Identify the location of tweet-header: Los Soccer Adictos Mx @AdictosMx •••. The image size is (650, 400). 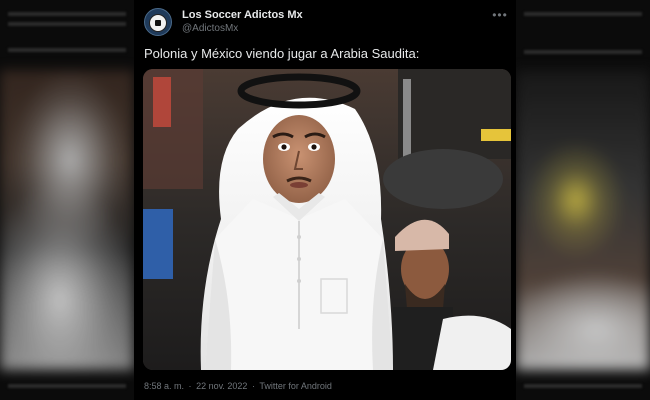
(329, 23).